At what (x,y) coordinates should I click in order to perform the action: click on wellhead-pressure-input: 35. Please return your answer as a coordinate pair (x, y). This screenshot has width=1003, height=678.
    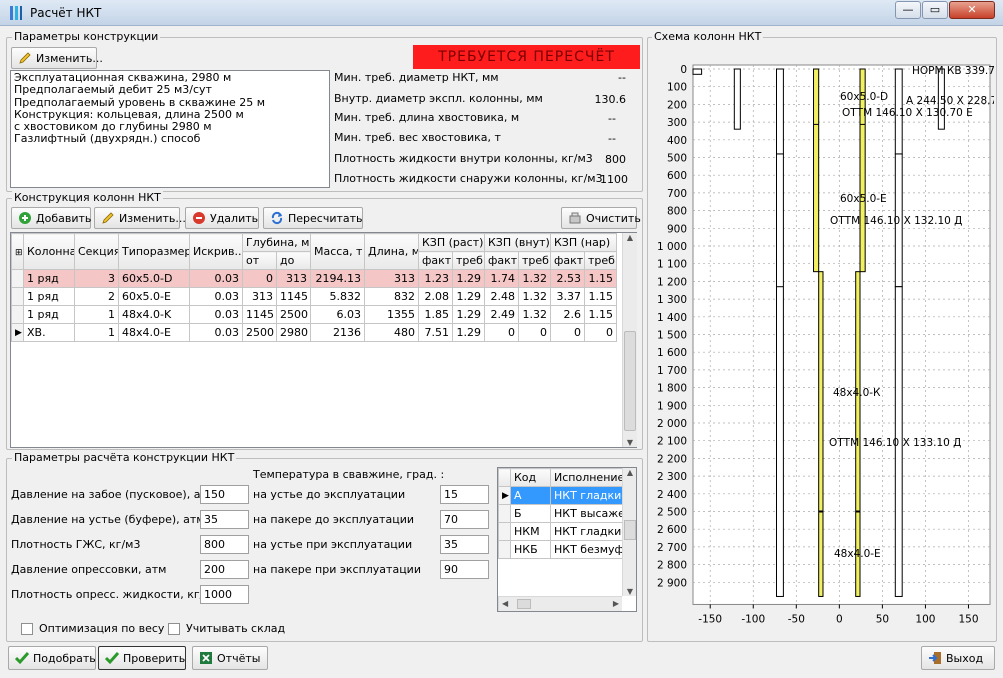
    Looking at the image, I should click on (224, 519).